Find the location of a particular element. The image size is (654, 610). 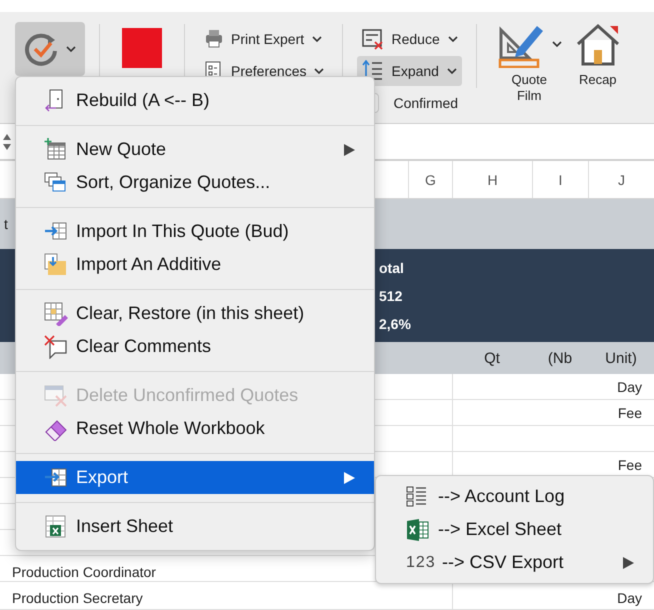

checkbox-label: Confirmed is located at coordinates (425, 103).